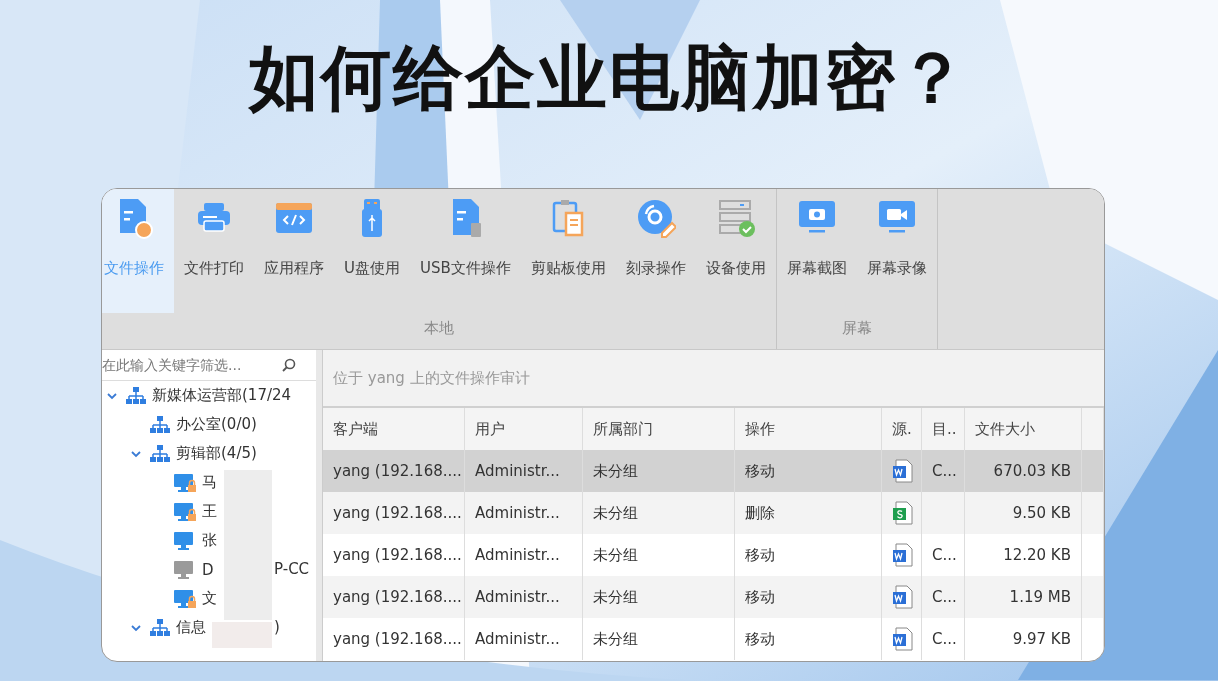 The image size is (1218, 681). What do you see at coordinates (465, 251) in the screenshot?
I see `toolbar-button: USB文件操作` at bounding box center [465, 251].